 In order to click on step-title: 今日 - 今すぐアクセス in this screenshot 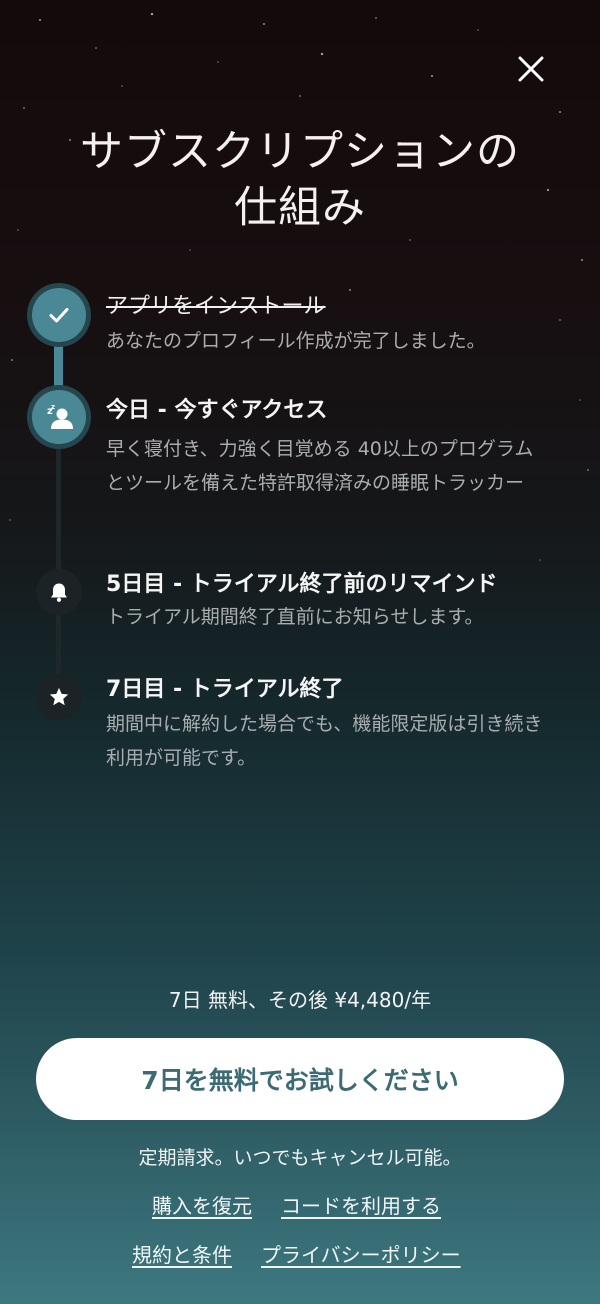, I will do `click(217, 410)`.